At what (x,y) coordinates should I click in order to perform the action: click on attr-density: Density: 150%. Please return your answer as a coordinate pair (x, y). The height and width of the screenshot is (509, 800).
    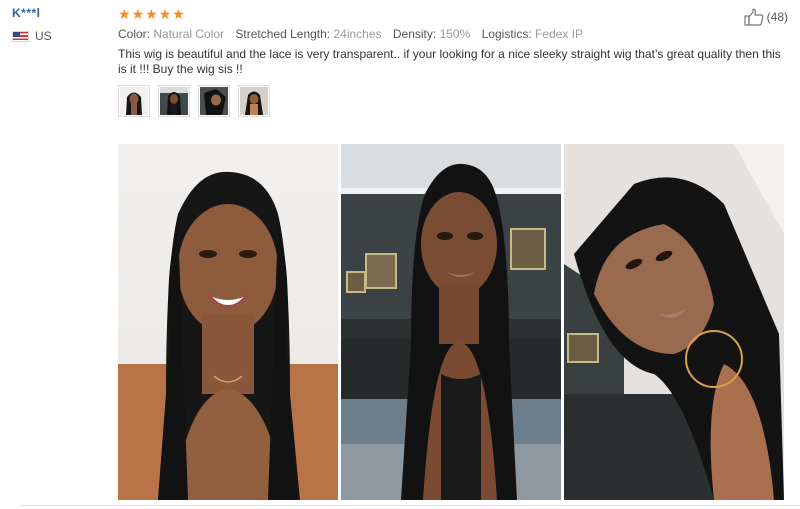
    Looking at the image, I should click on (433, 34).